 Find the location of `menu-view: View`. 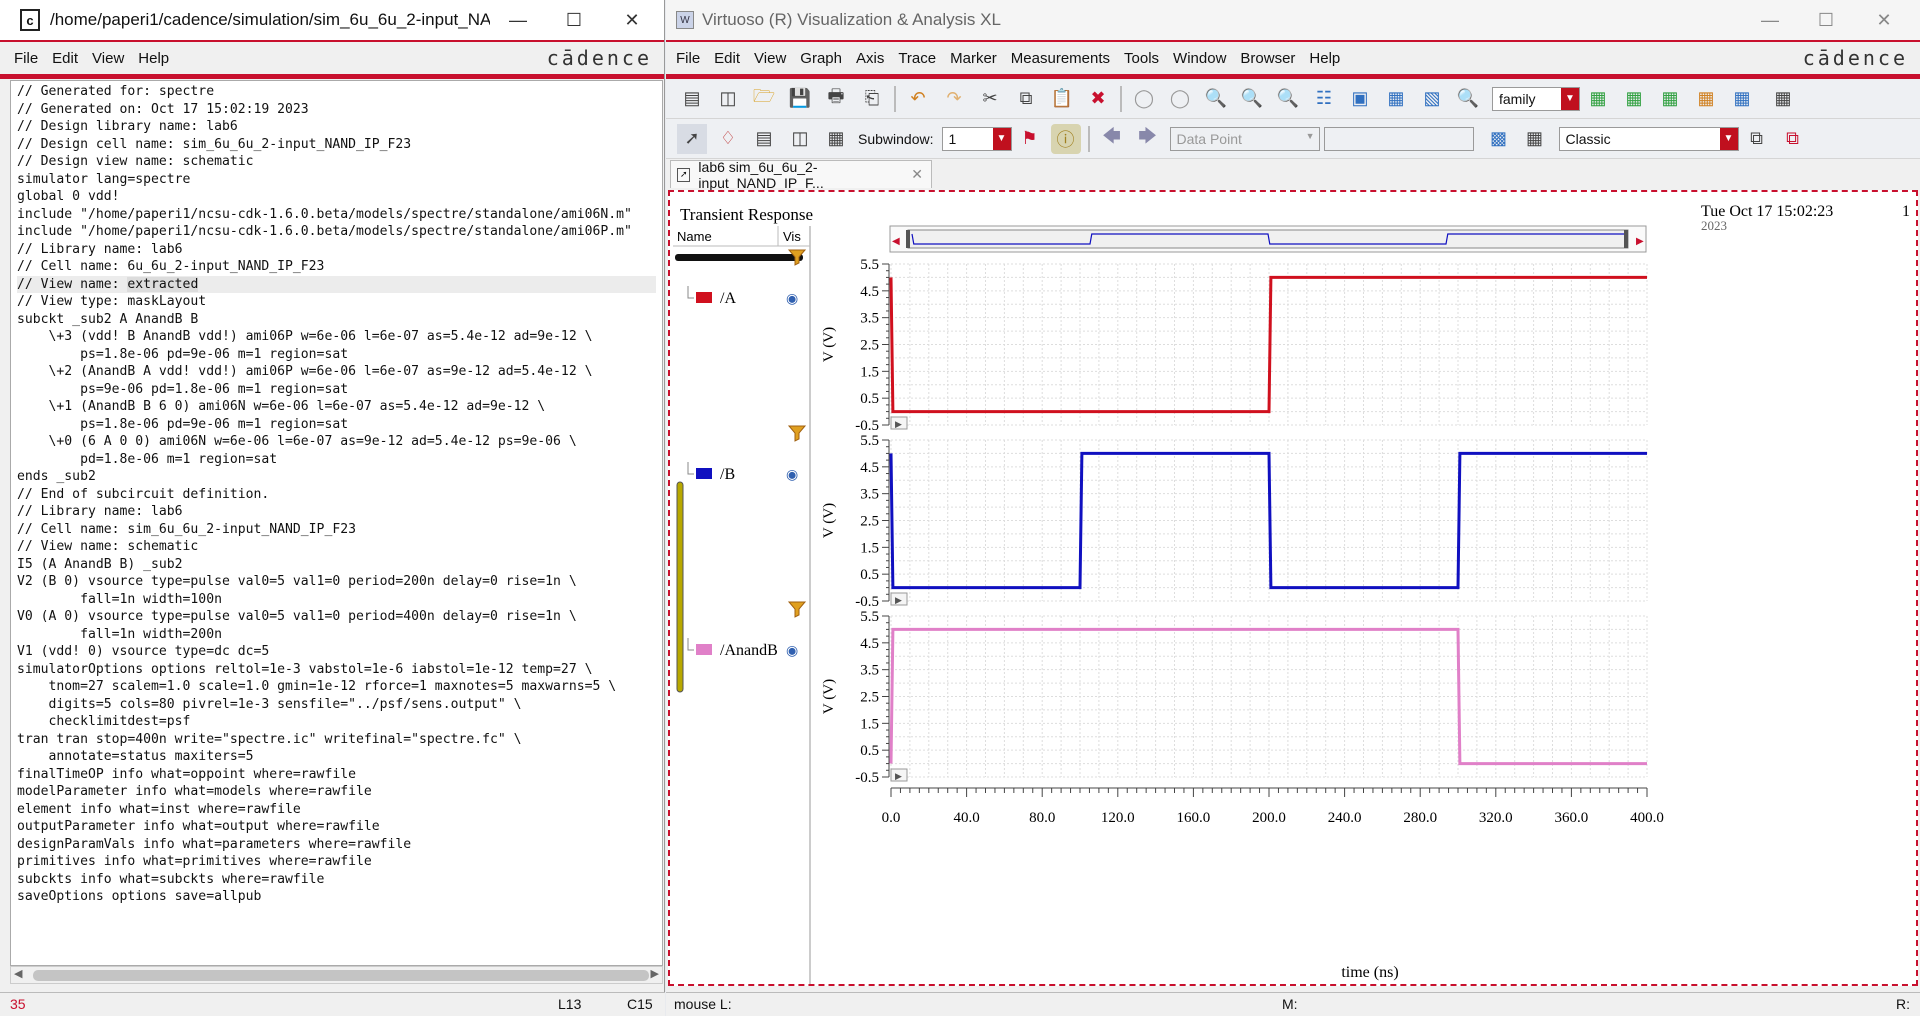

menu-view: View is located at coordinates (108, 58).